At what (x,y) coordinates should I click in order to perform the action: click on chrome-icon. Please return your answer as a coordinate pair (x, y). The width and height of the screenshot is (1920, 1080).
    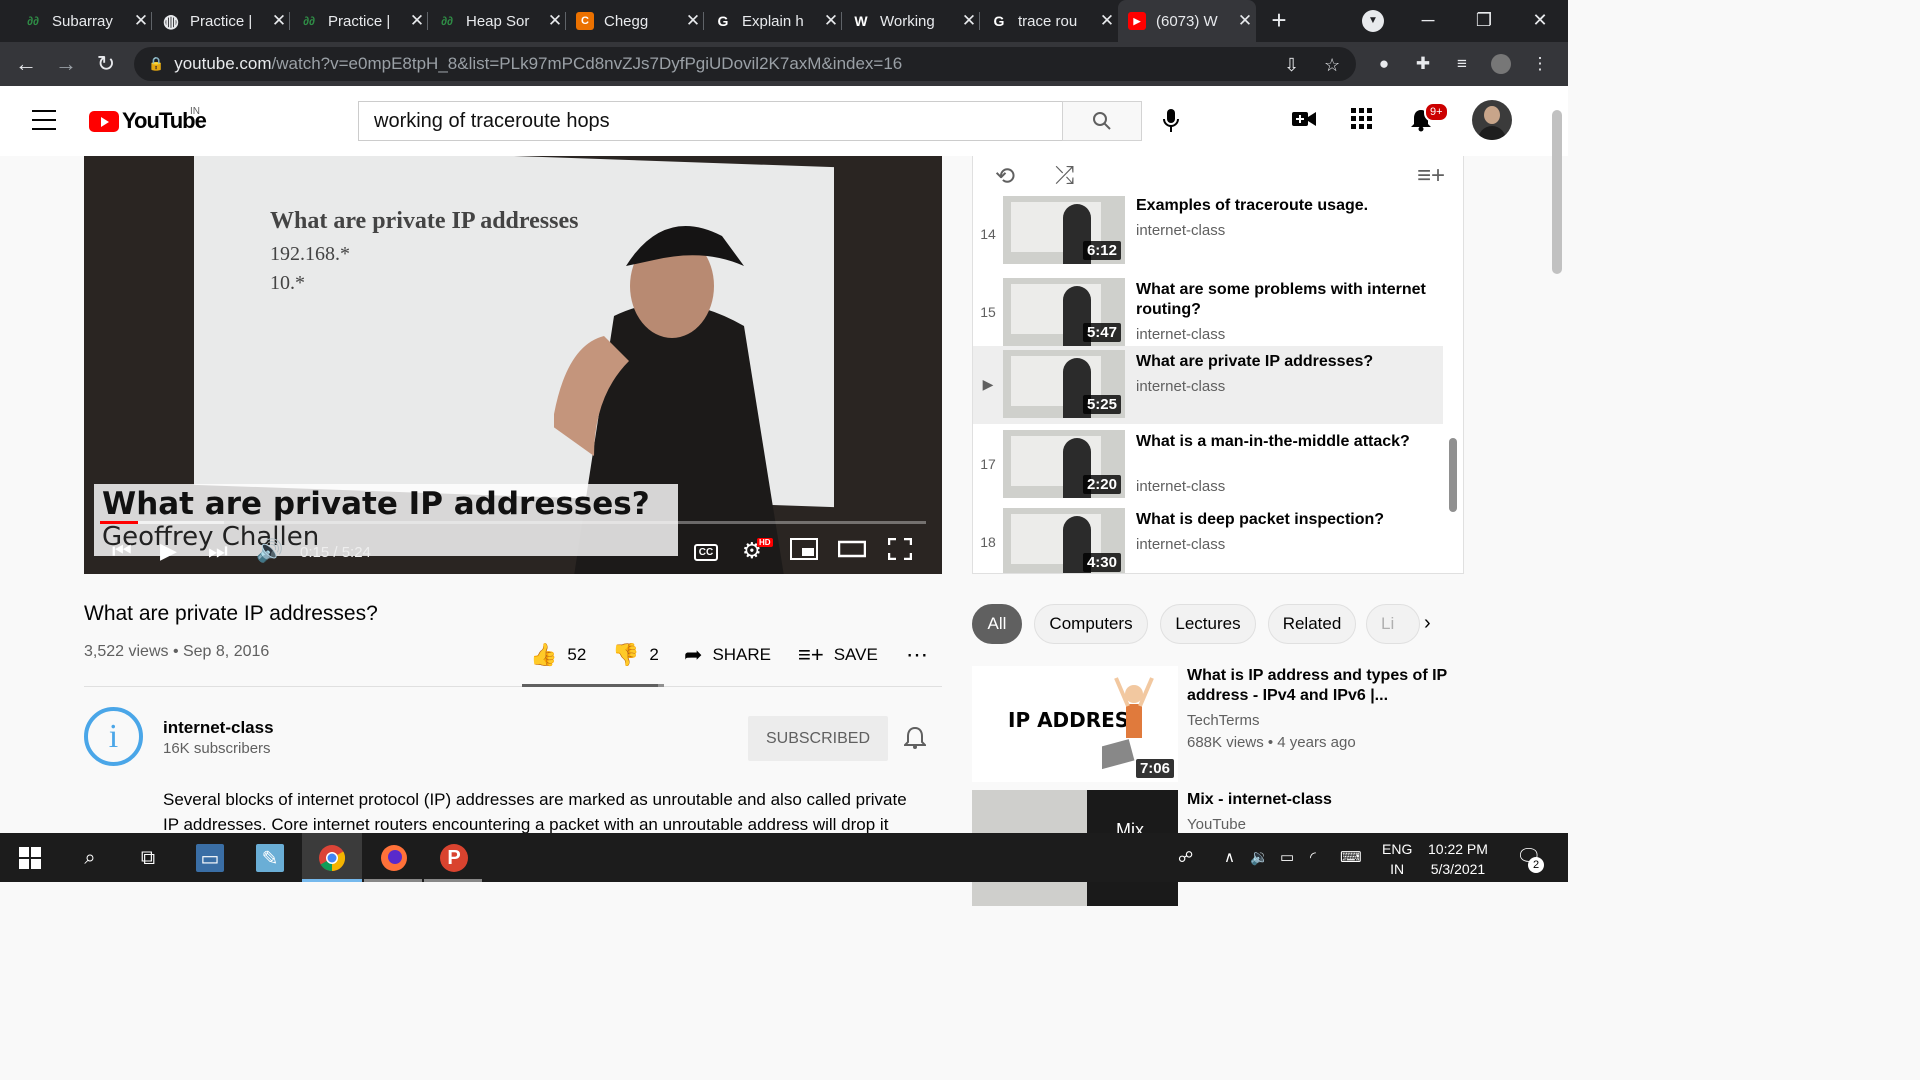
    Looking at the image, I should click on (332, 858).